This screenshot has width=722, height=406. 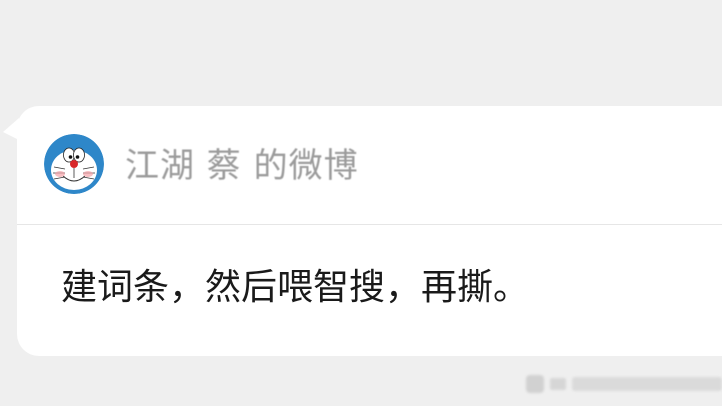 What do you see at coordinates (624, 384) in the screenshot?
I see `watermark-image` at bounding box center [624, 384].